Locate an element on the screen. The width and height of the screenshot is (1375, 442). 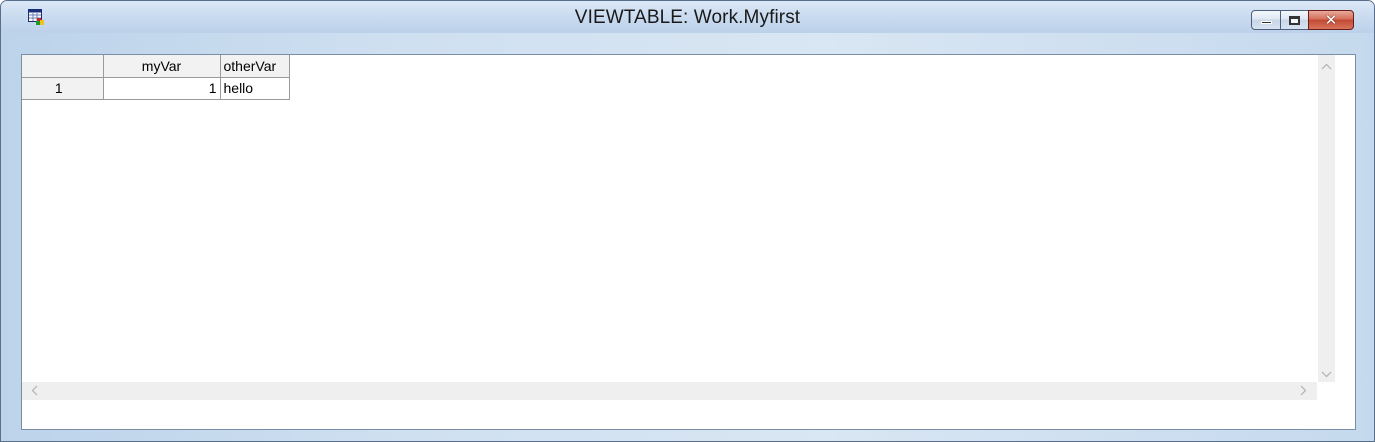
minimize-button is located at coordinates (1266, 20).